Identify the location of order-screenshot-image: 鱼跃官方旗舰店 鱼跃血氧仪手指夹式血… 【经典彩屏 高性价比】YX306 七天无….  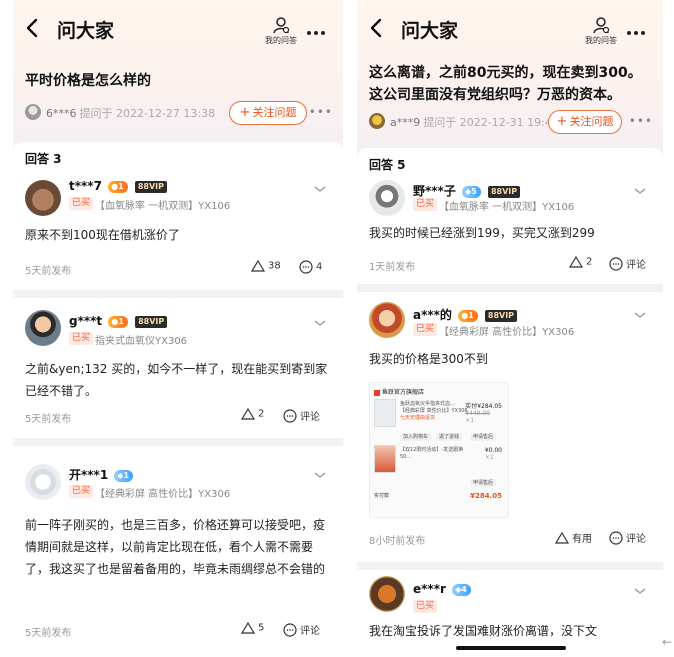
(439, 450).